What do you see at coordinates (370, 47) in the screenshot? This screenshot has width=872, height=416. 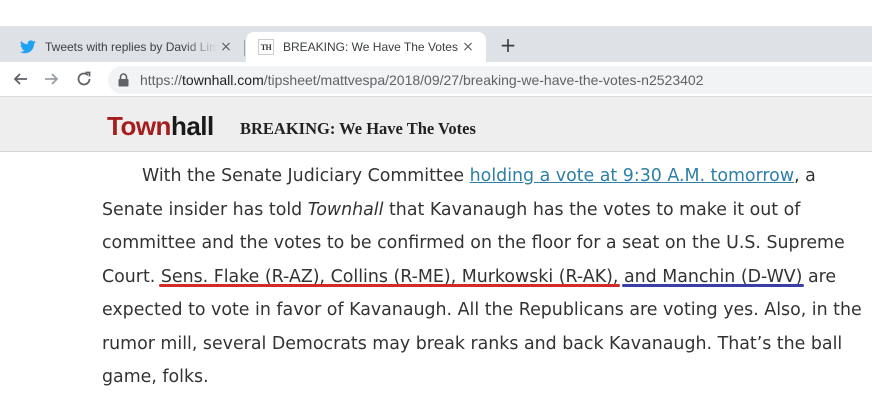 I see `tab-title: BREAKING: We Have The Votes` at bounding box center [370, 47].